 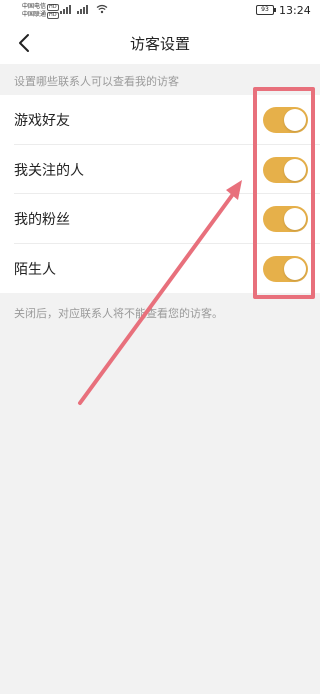 I want to click on page-title: 访客设置, so click(x=159, y=44).